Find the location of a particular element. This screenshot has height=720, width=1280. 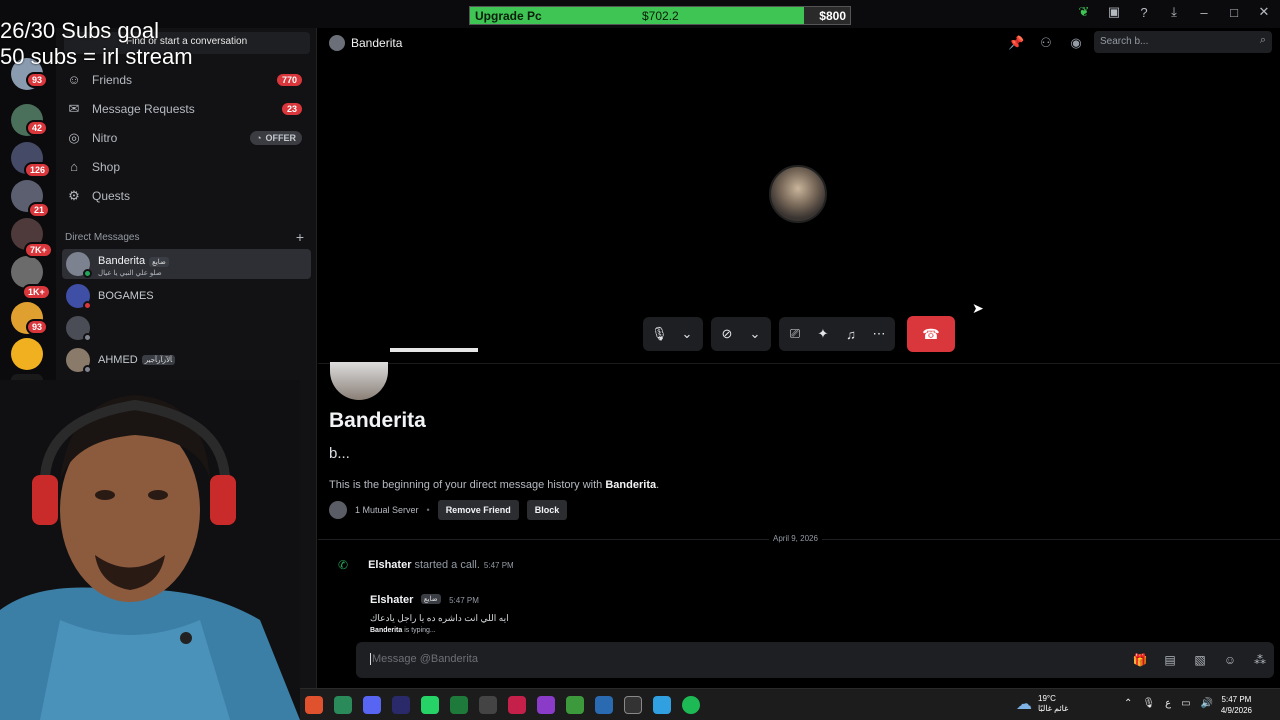

temperature: 19°C is located at coordinates (1047, 698).